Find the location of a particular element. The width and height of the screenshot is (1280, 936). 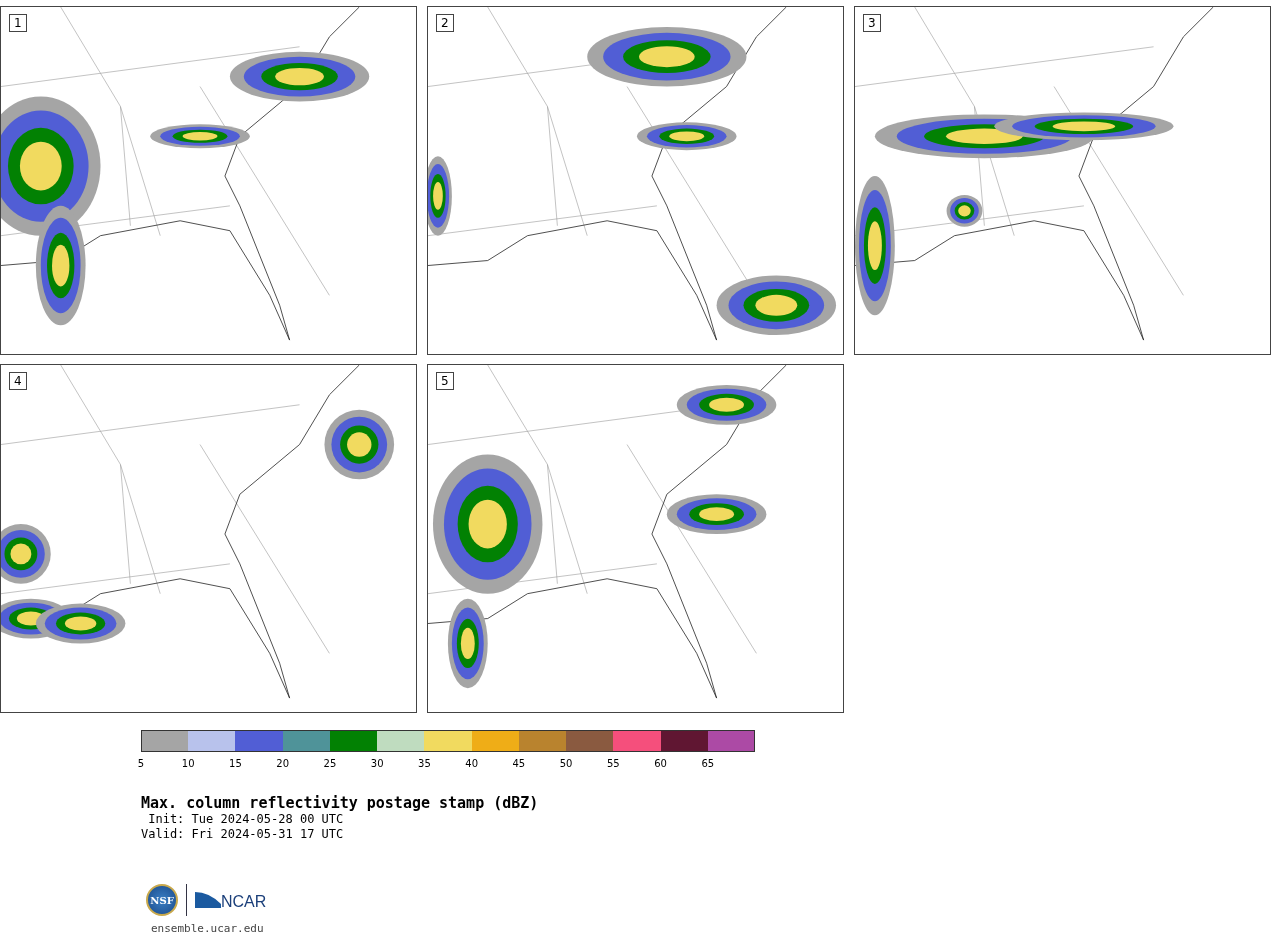

tick-label: 5 is located at coordinates (141, 764).